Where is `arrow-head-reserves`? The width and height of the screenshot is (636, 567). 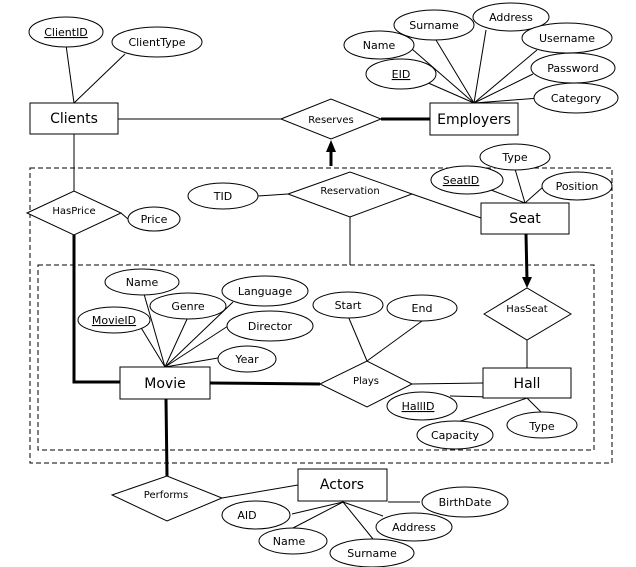 arrow-head-reserves is located at coordinates (331, 146).